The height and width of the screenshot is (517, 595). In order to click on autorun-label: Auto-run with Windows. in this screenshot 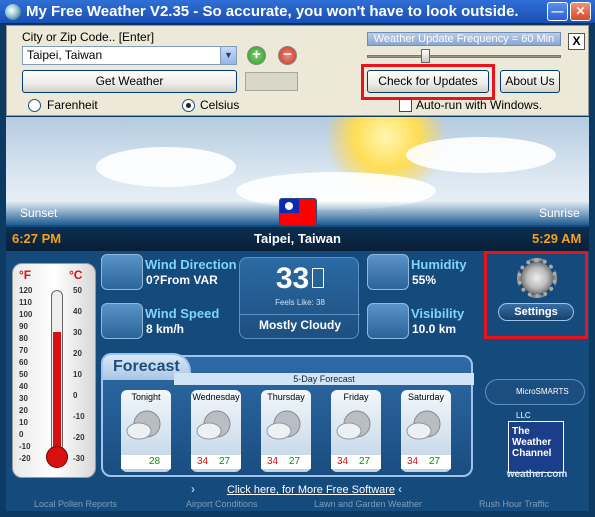, I will do `click(479, 105)`.